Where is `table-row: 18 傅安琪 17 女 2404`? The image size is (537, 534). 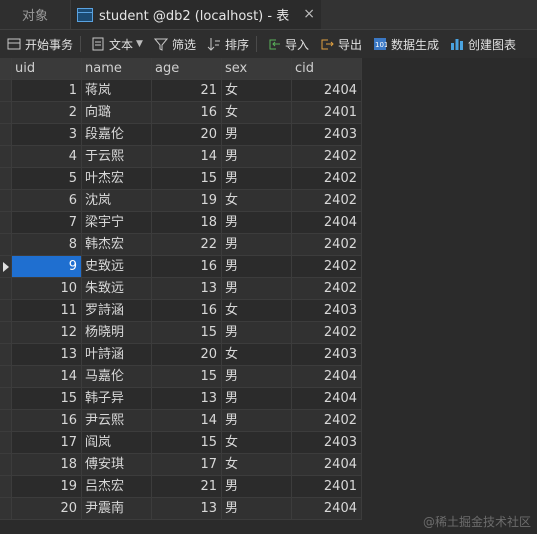 table-row: 18 傅安琪 17 女 2404 is located at coordinates (181, 465).